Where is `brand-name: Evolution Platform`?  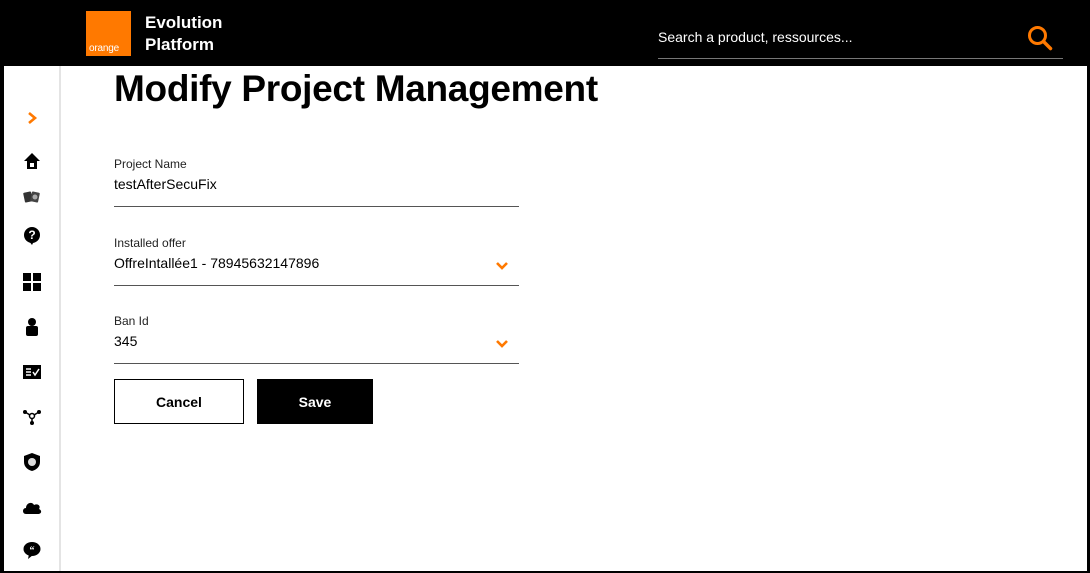 brand-name: Evolution Platform is located at coordinates (183, 34).